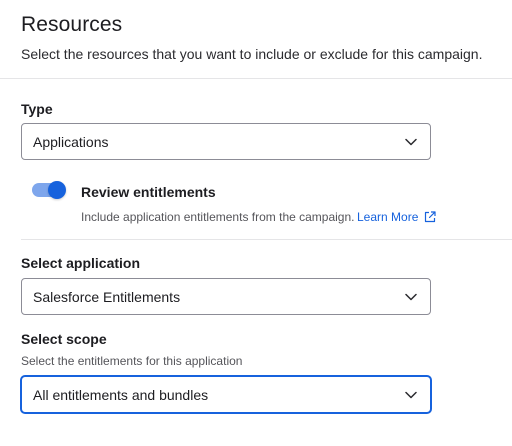 This screenshot has height=446, width=512. Describe the element at coordinates (430, 217) in the screenshot. I see `external-link-icon` at that location.